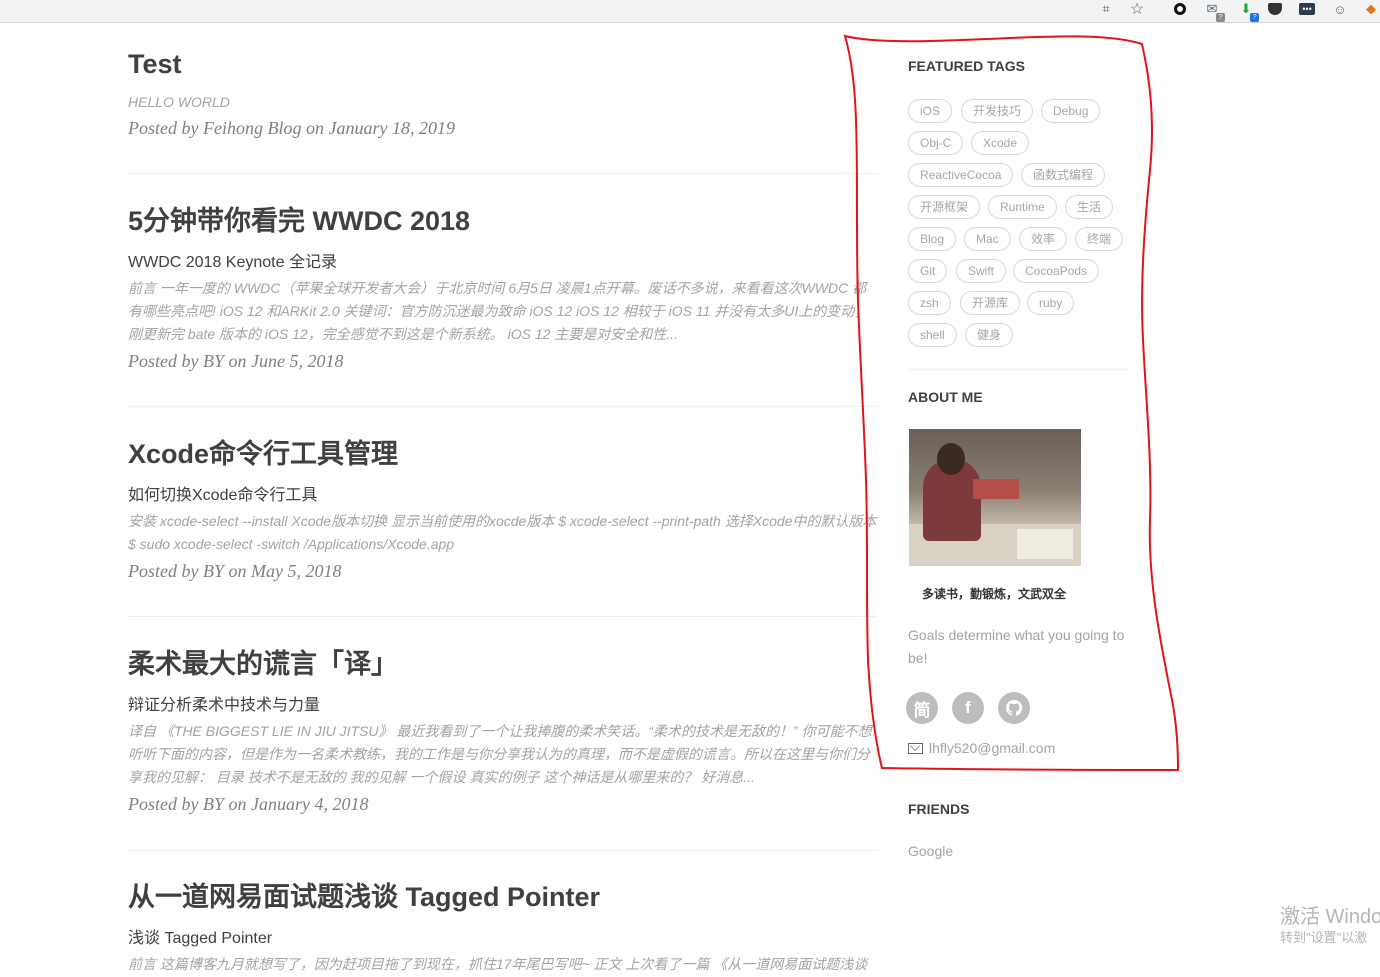 The width and height of the screenshot is (1380, 977). I want to click on featured-tags-heading: FEATURED TAGS, so click(966, 66).